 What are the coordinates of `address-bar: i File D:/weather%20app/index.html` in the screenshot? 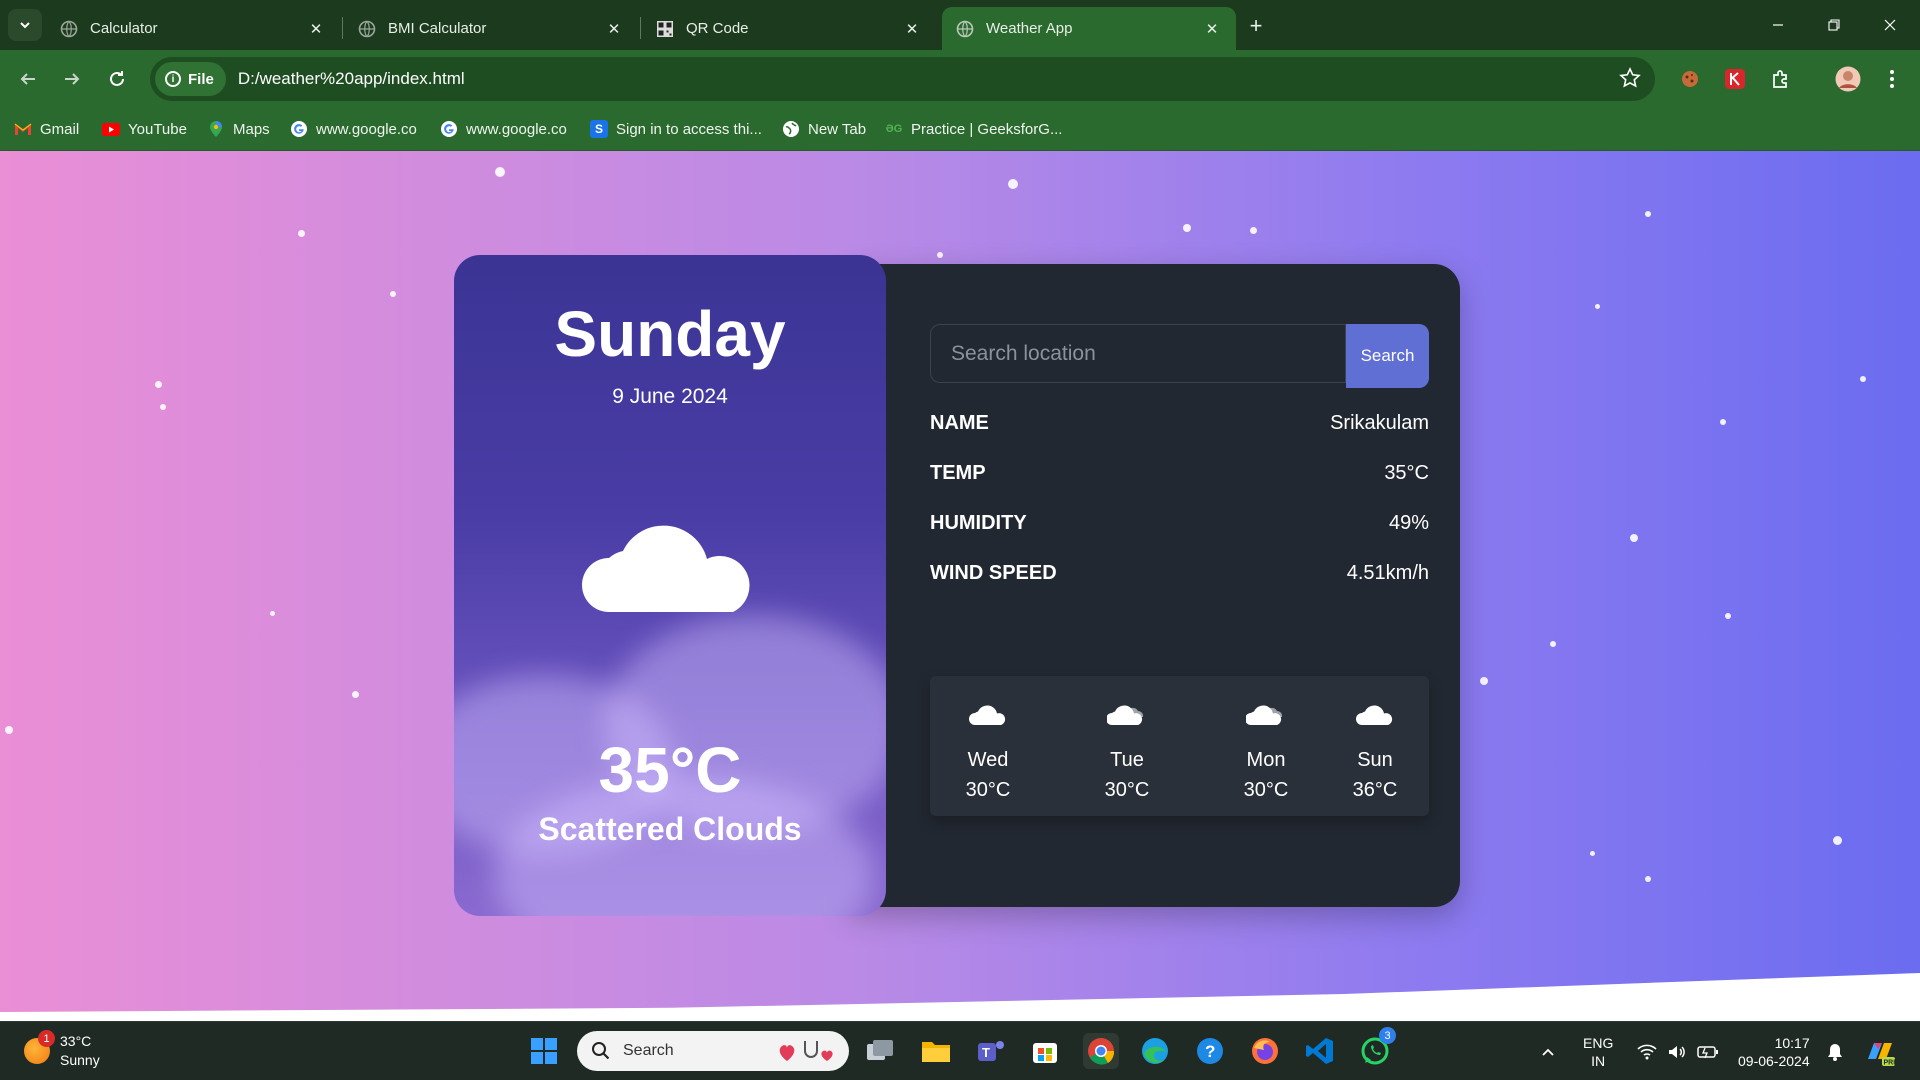 It's located at (902, 79).